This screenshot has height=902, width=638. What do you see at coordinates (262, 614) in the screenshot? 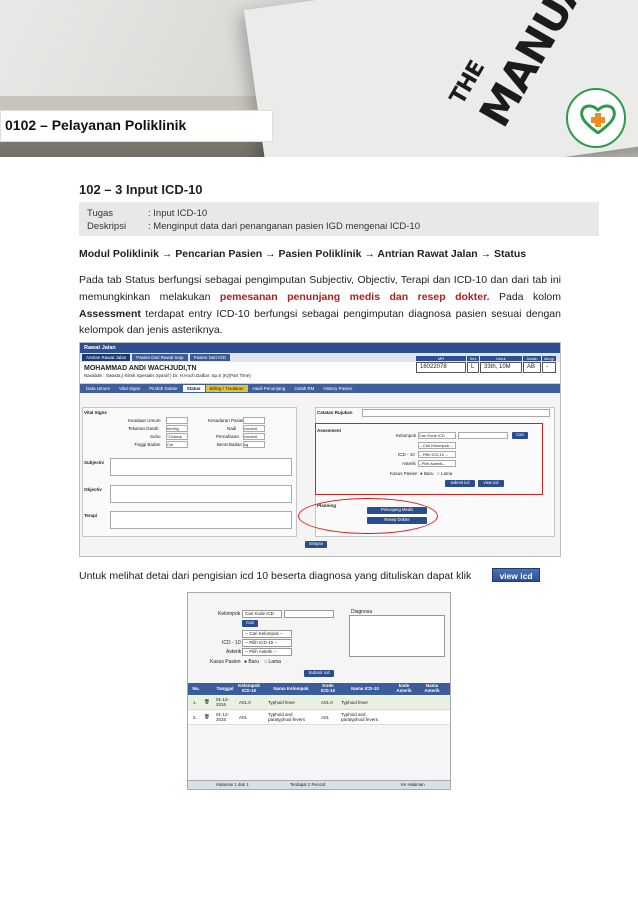
I see `ss2-cari-kode-select: Cari Kode ICD` at bounding box center [262, 614].